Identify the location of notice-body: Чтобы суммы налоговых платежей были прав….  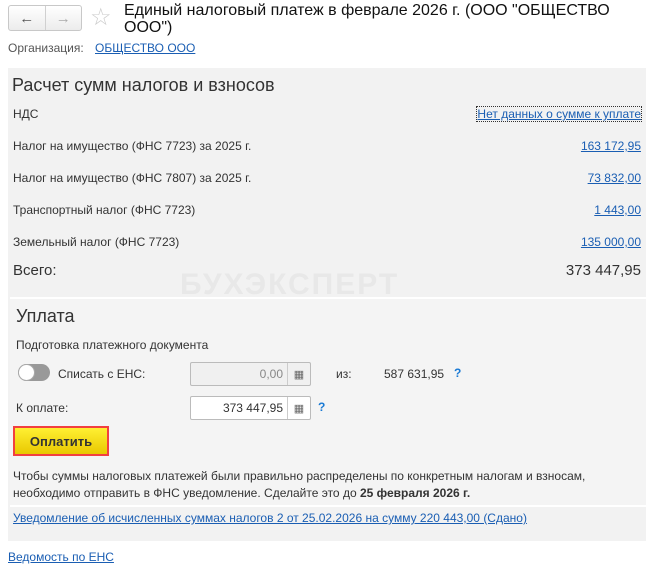
(299, 484).